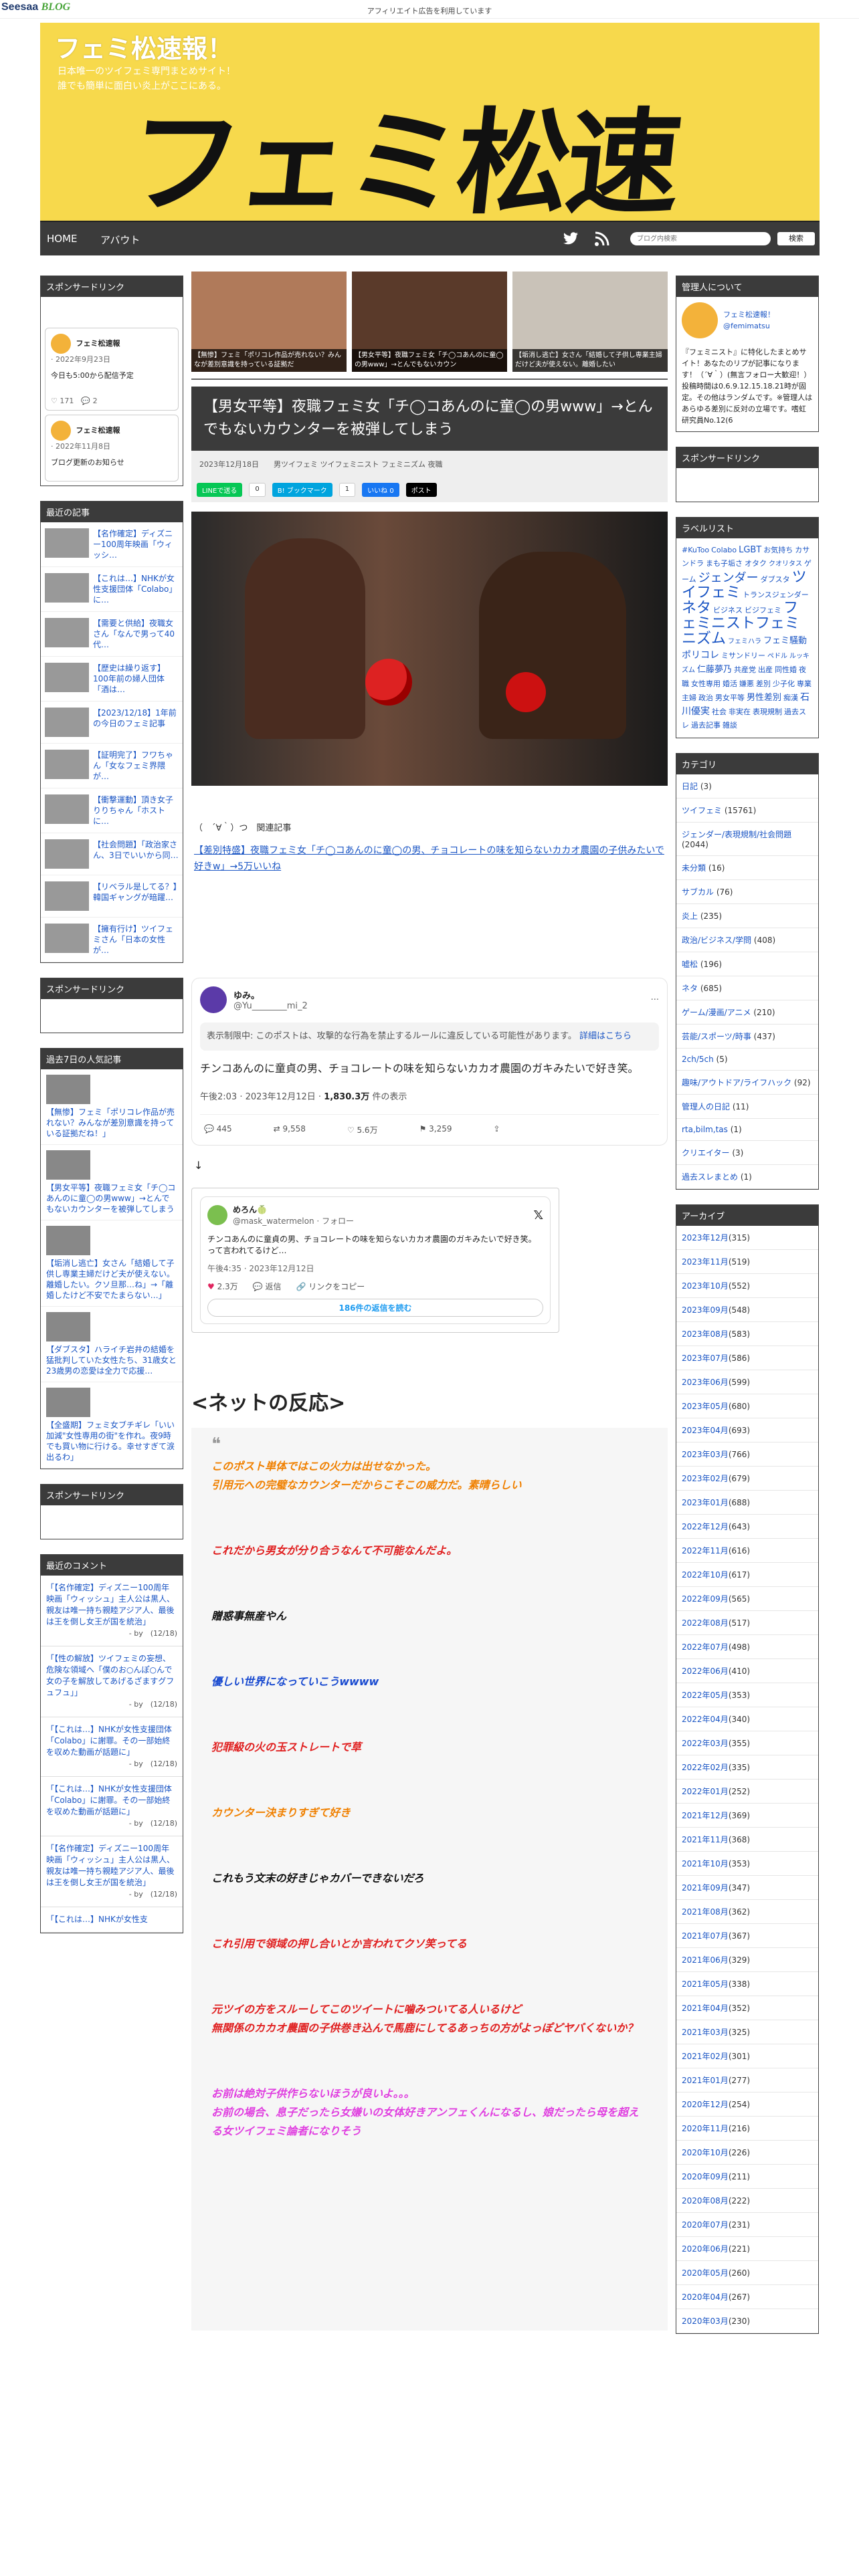 The width and height of the screenshot is (859, 2576). I want to click on search-button: 検索, so click(796, 239).